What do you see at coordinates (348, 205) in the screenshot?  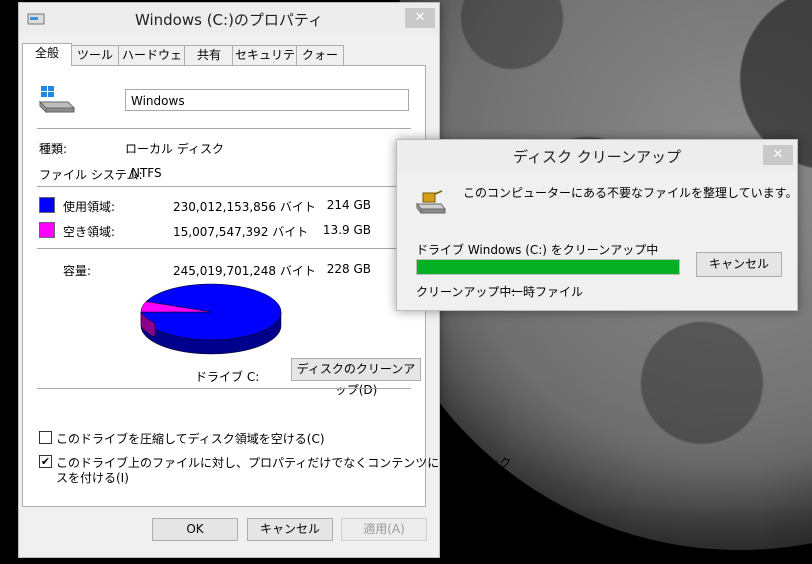 I see `used-space-size: 214 GB` at bounding box center [348, 205].